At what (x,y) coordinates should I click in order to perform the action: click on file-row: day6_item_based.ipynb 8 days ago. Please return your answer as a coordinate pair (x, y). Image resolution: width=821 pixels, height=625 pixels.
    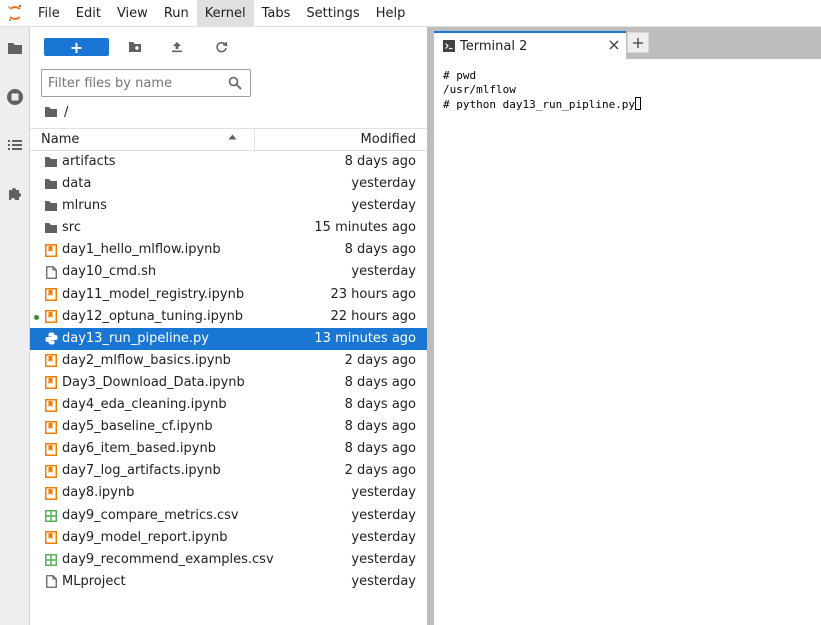
    Looking at the image, I should click on (228, 449).